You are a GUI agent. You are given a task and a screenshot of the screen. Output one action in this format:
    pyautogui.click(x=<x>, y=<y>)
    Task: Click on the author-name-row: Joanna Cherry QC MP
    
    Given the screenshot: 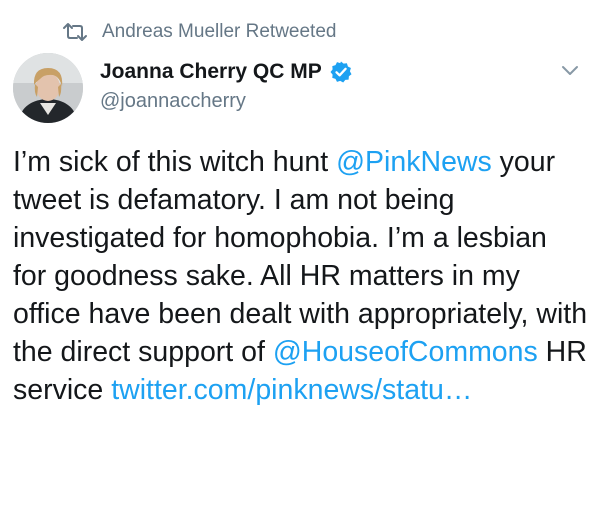 What is the action you would take?
    pyautogui.click(x=226, y=72)
    